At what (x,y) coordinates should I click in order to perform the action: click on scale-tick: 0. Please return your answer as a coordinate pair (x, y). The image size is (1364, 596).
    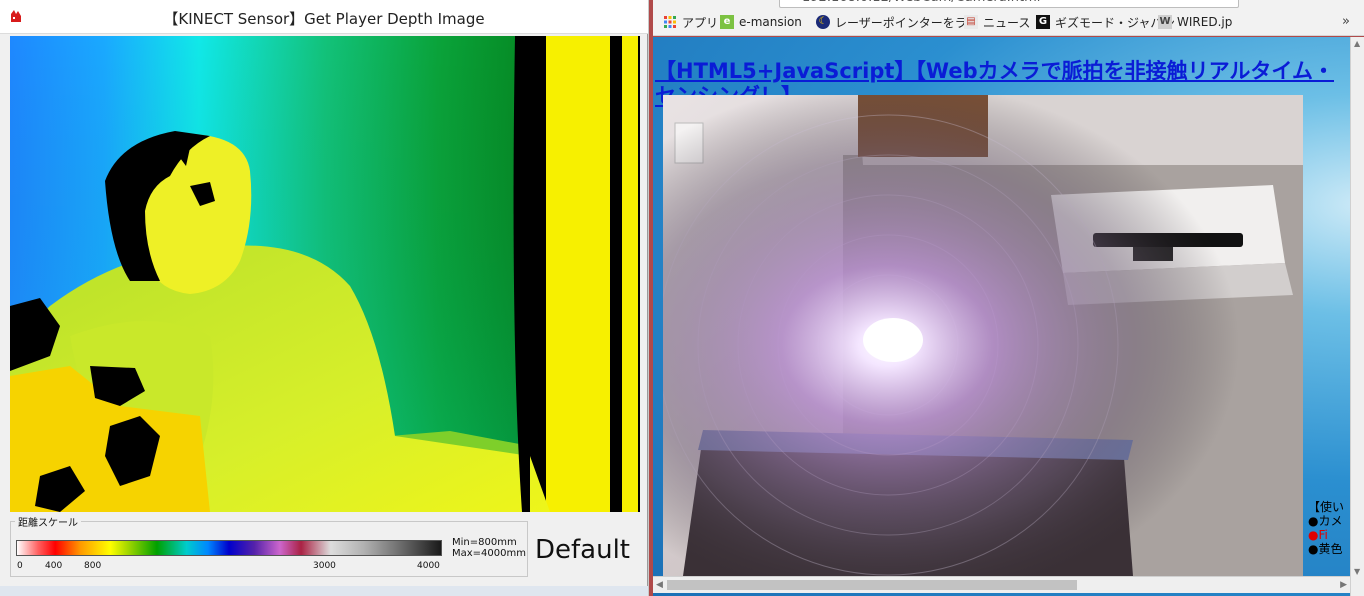
    Looking at the image, I should click on (20, 566).